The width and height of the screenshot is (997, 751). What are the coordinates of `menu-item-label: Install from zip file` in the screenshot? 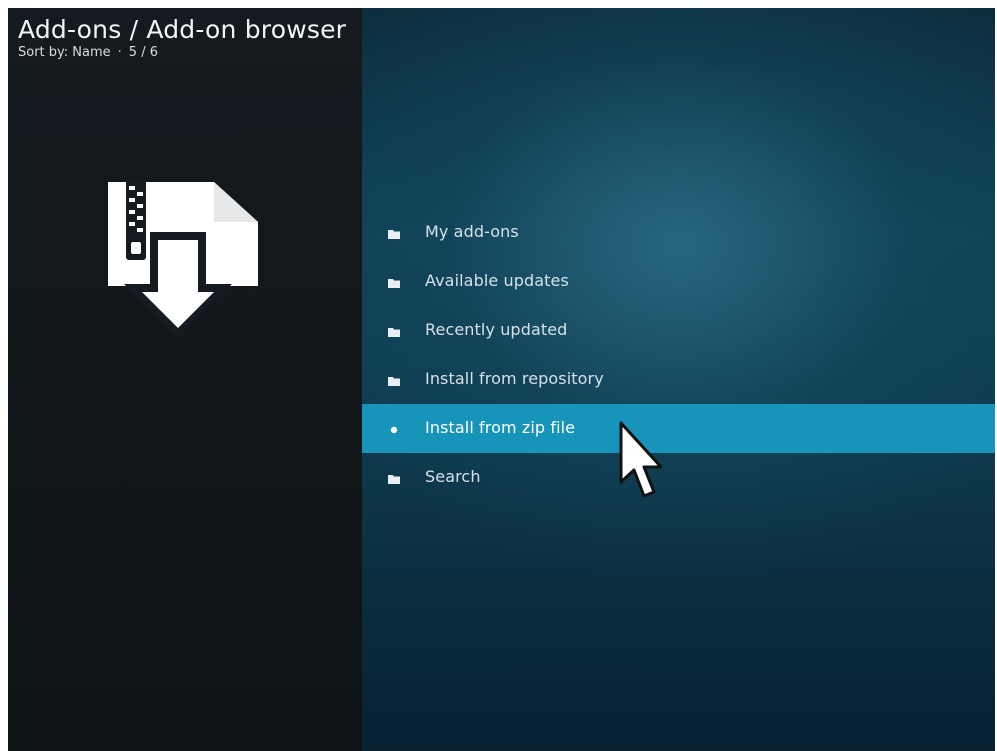 It's located at (500, 427).